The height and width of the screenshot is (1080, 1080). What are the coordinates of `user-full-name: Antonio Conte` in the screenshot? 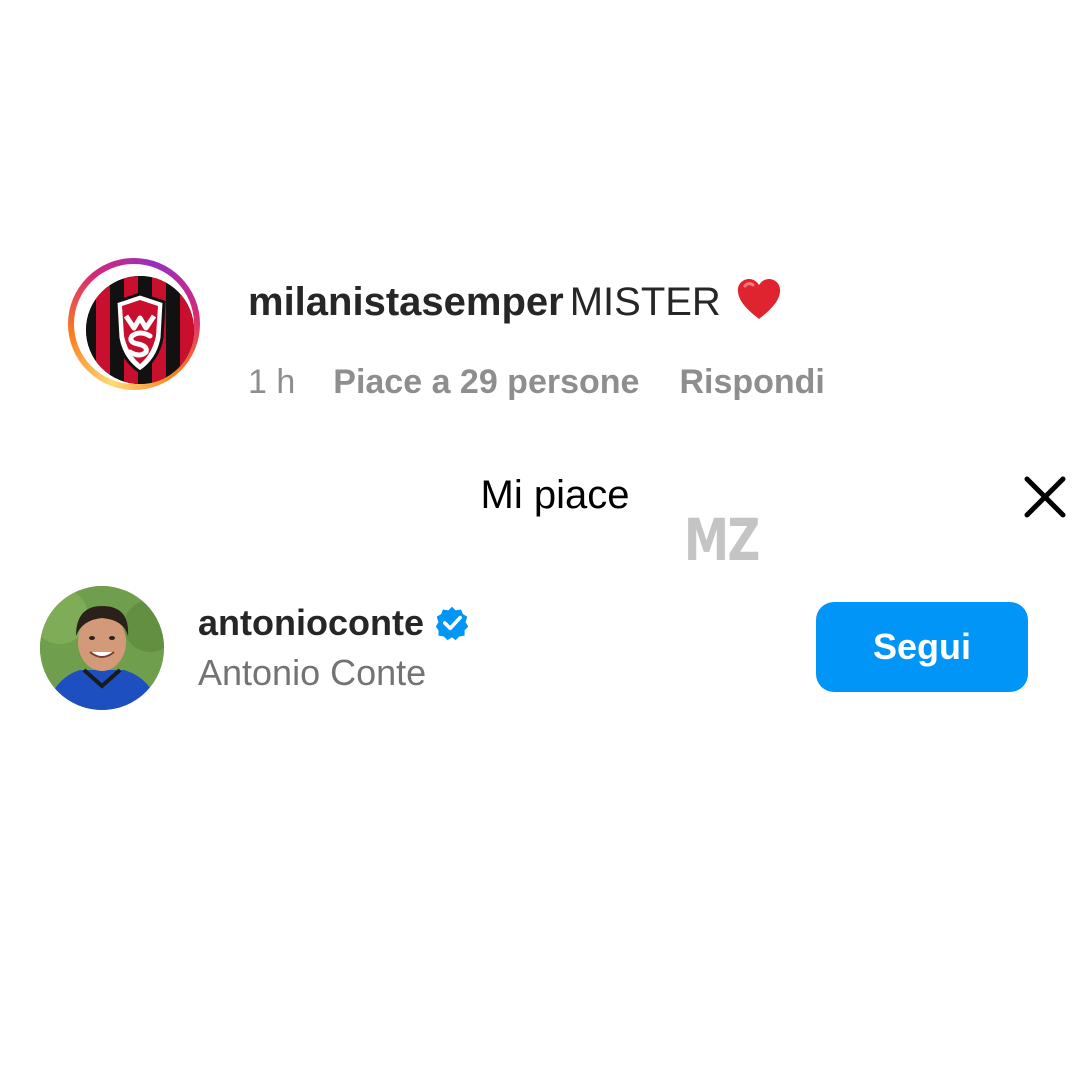 It's located at (312, 672).